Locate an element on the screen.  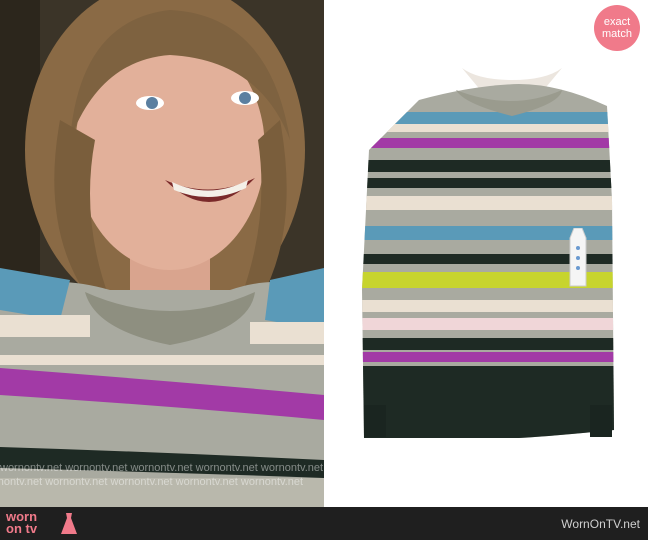
hang-tag-icon is located at coordinates (578, 257).